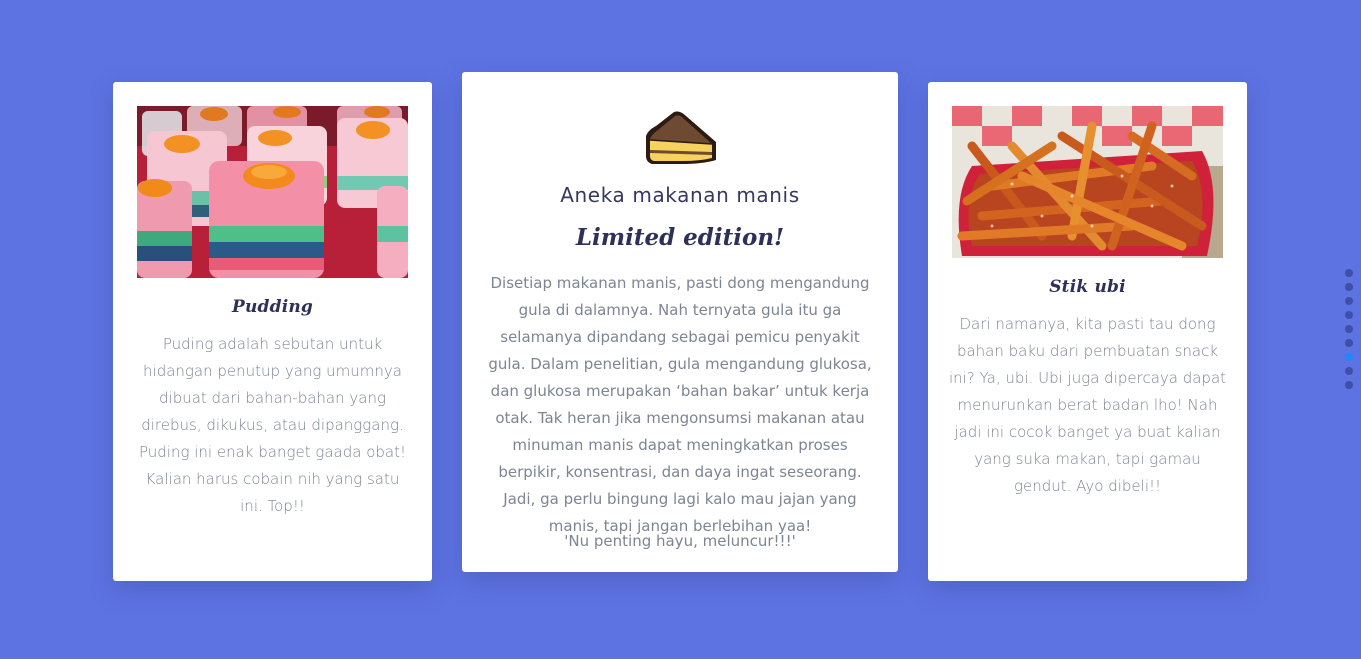  What do you see at coordinates (1087, 287) in the screenshot?
I see `card-title: Stik ubi` at bounding box center [1087, 287].